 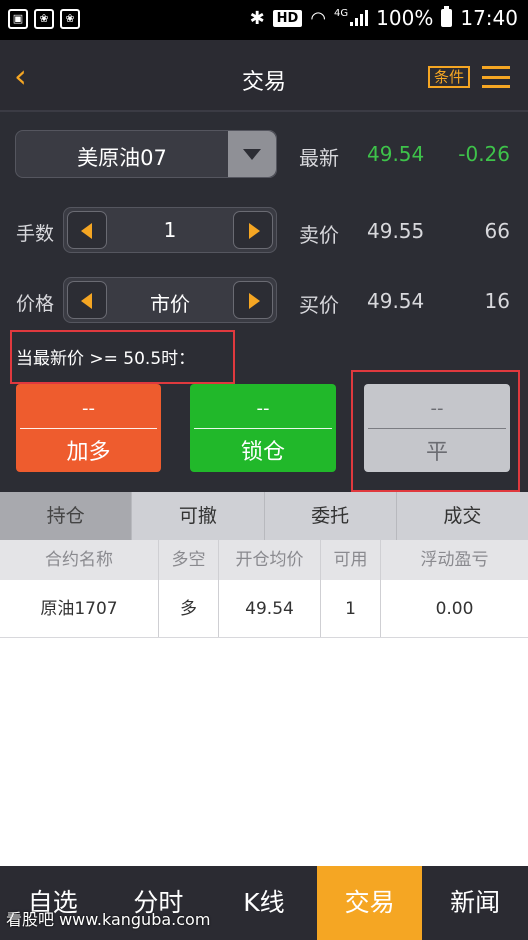 I want to click on qty-increase-arrow-icon, so click(x=253, y=230).